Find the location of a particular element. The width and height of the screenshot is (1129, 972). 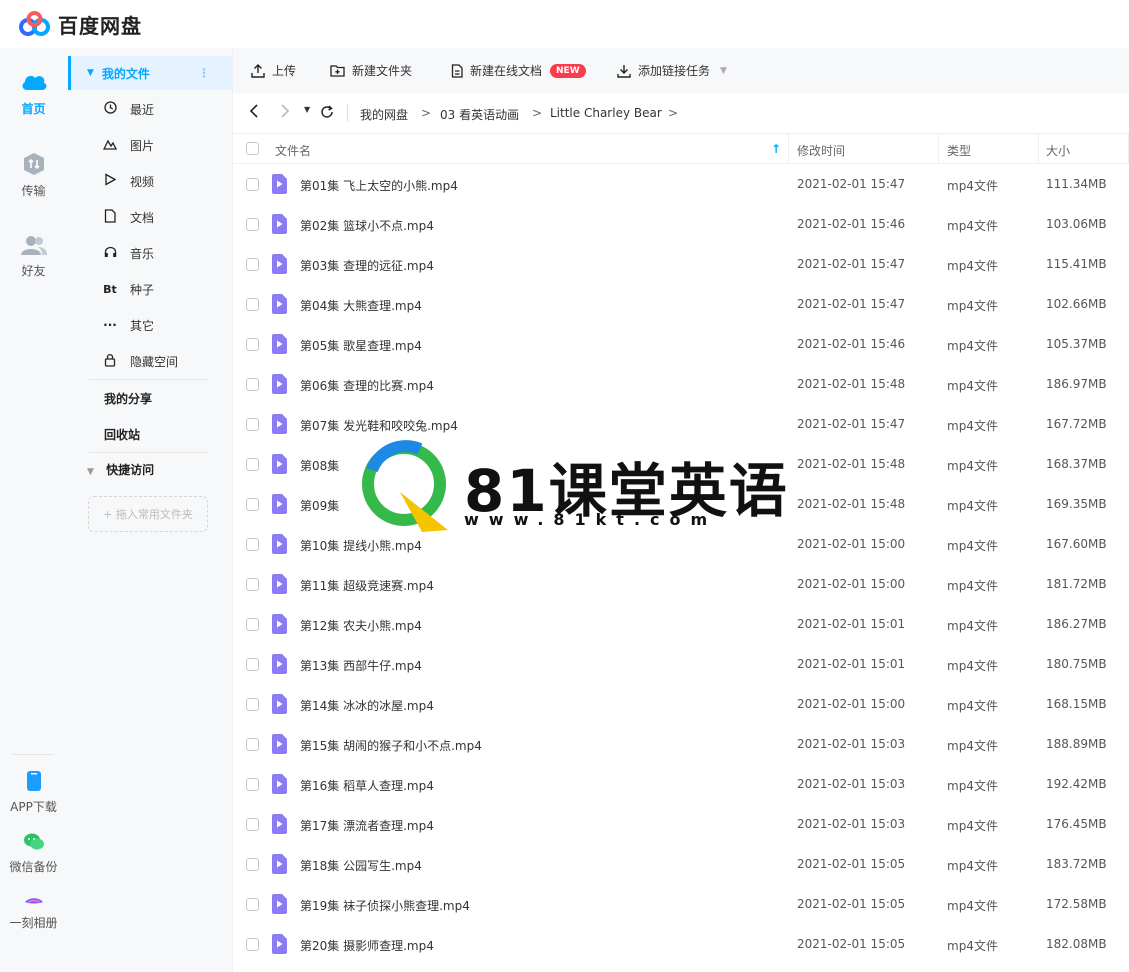

file-name: 第06集 查理的比赛.mp4 is located at coordinates (367, 385).